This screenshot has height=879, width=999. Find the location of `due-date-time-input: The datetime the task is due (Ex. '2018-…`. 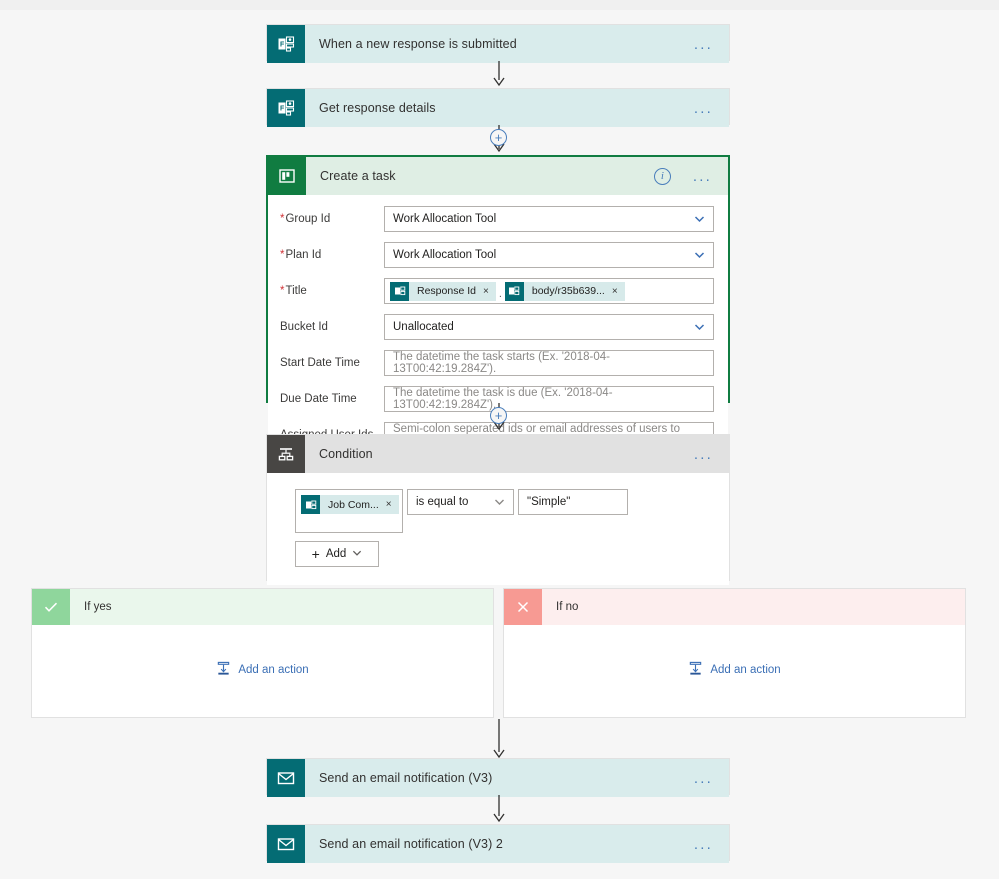

due-date-time-input: The datetime the task is due (Ex. '2018-… is located at coordinates (549, 399).